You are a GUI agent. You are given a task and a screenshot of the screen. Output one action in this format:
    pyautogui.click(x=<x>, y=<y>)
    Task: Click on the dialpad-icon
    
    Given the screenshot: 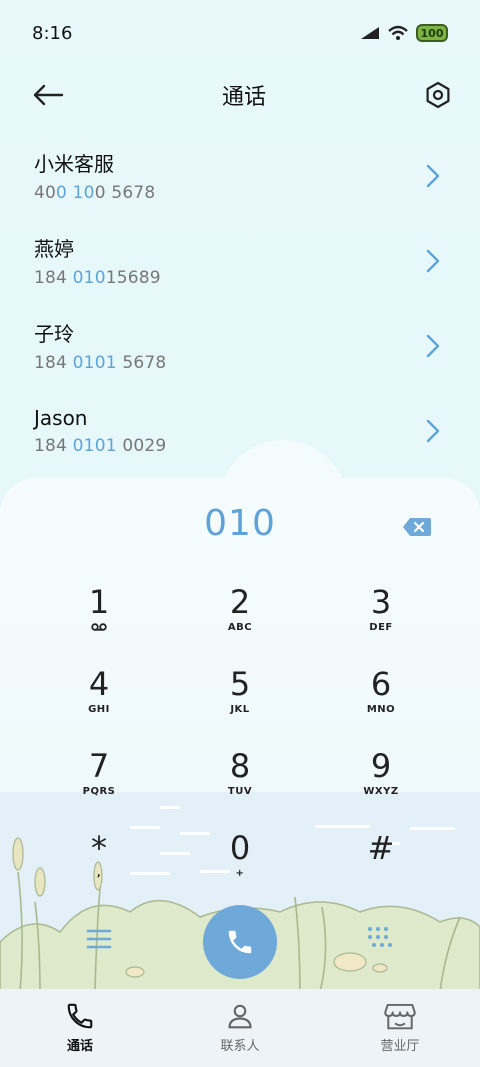 What is the action you would take?
    pyautogui.click(x=380, y=939)
    